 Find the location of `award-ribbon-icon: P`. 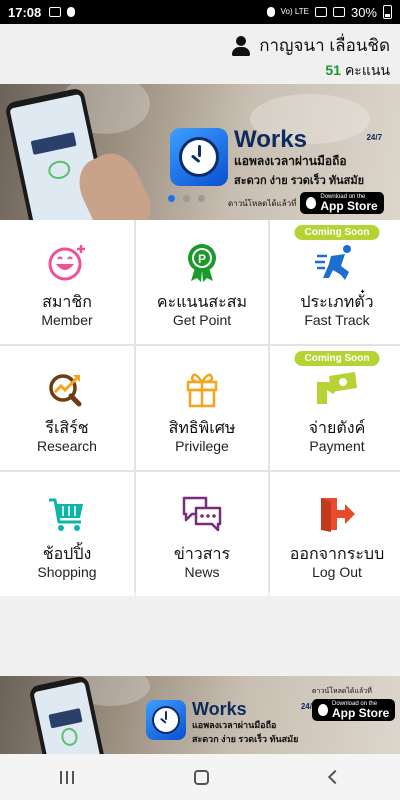

award-ribbon-icon: P is located at coordinates (202, 263).